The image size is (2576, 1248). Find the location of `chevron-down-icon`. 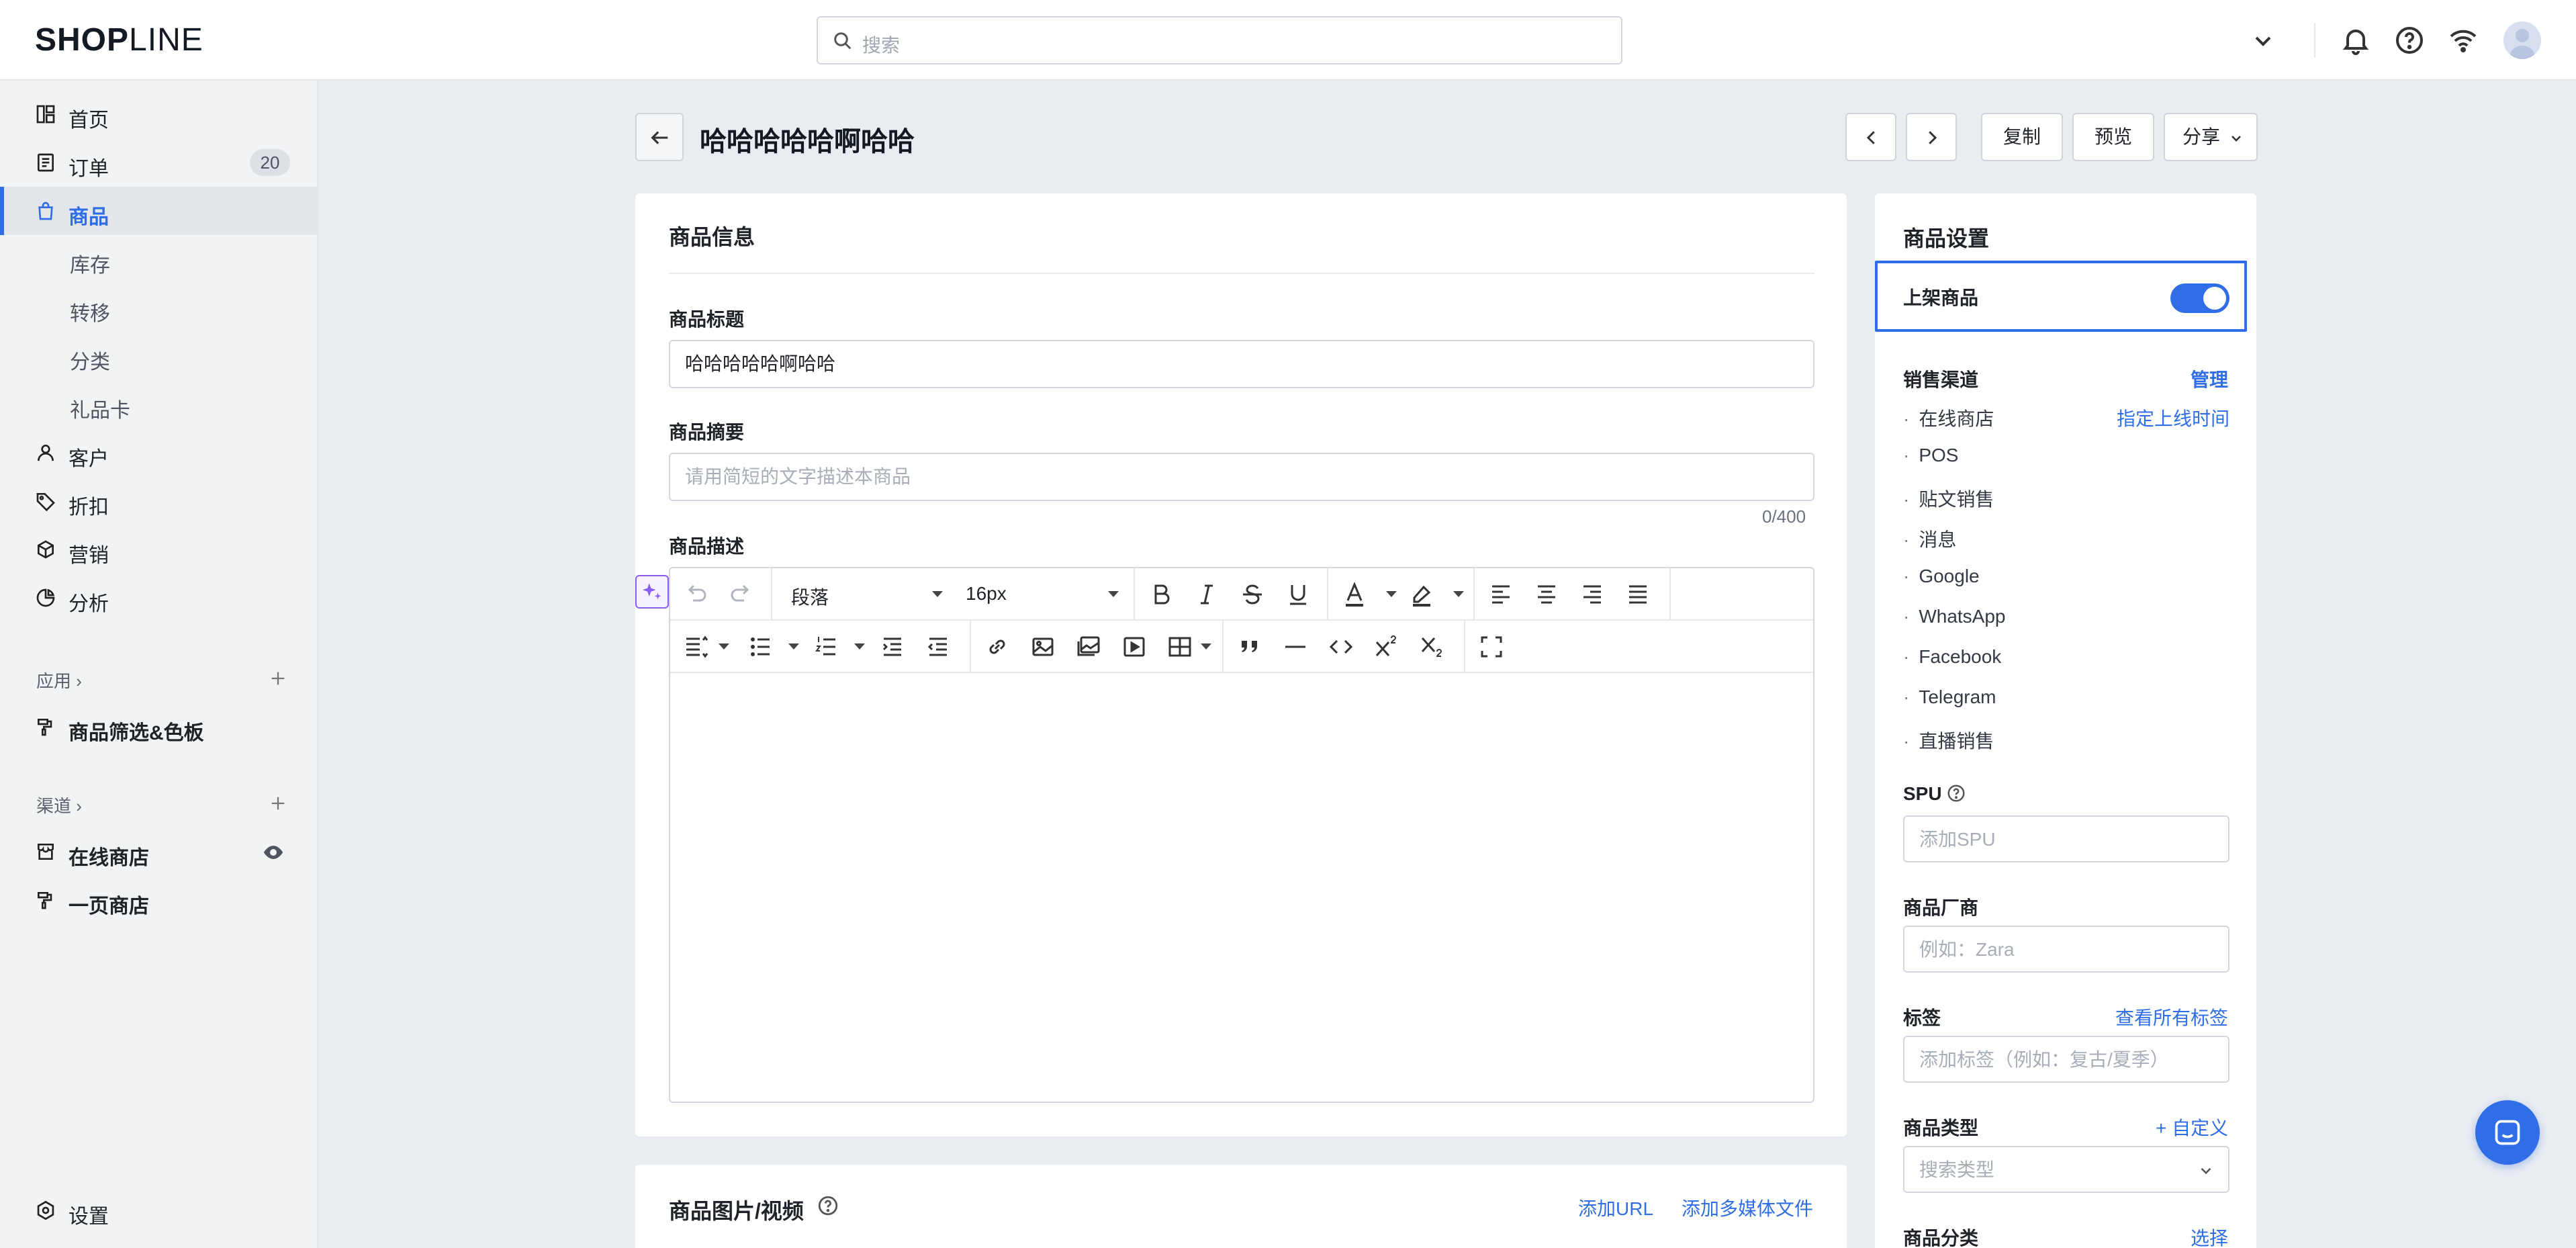

chevron-down-icon is located at coordinates (2263, 40).